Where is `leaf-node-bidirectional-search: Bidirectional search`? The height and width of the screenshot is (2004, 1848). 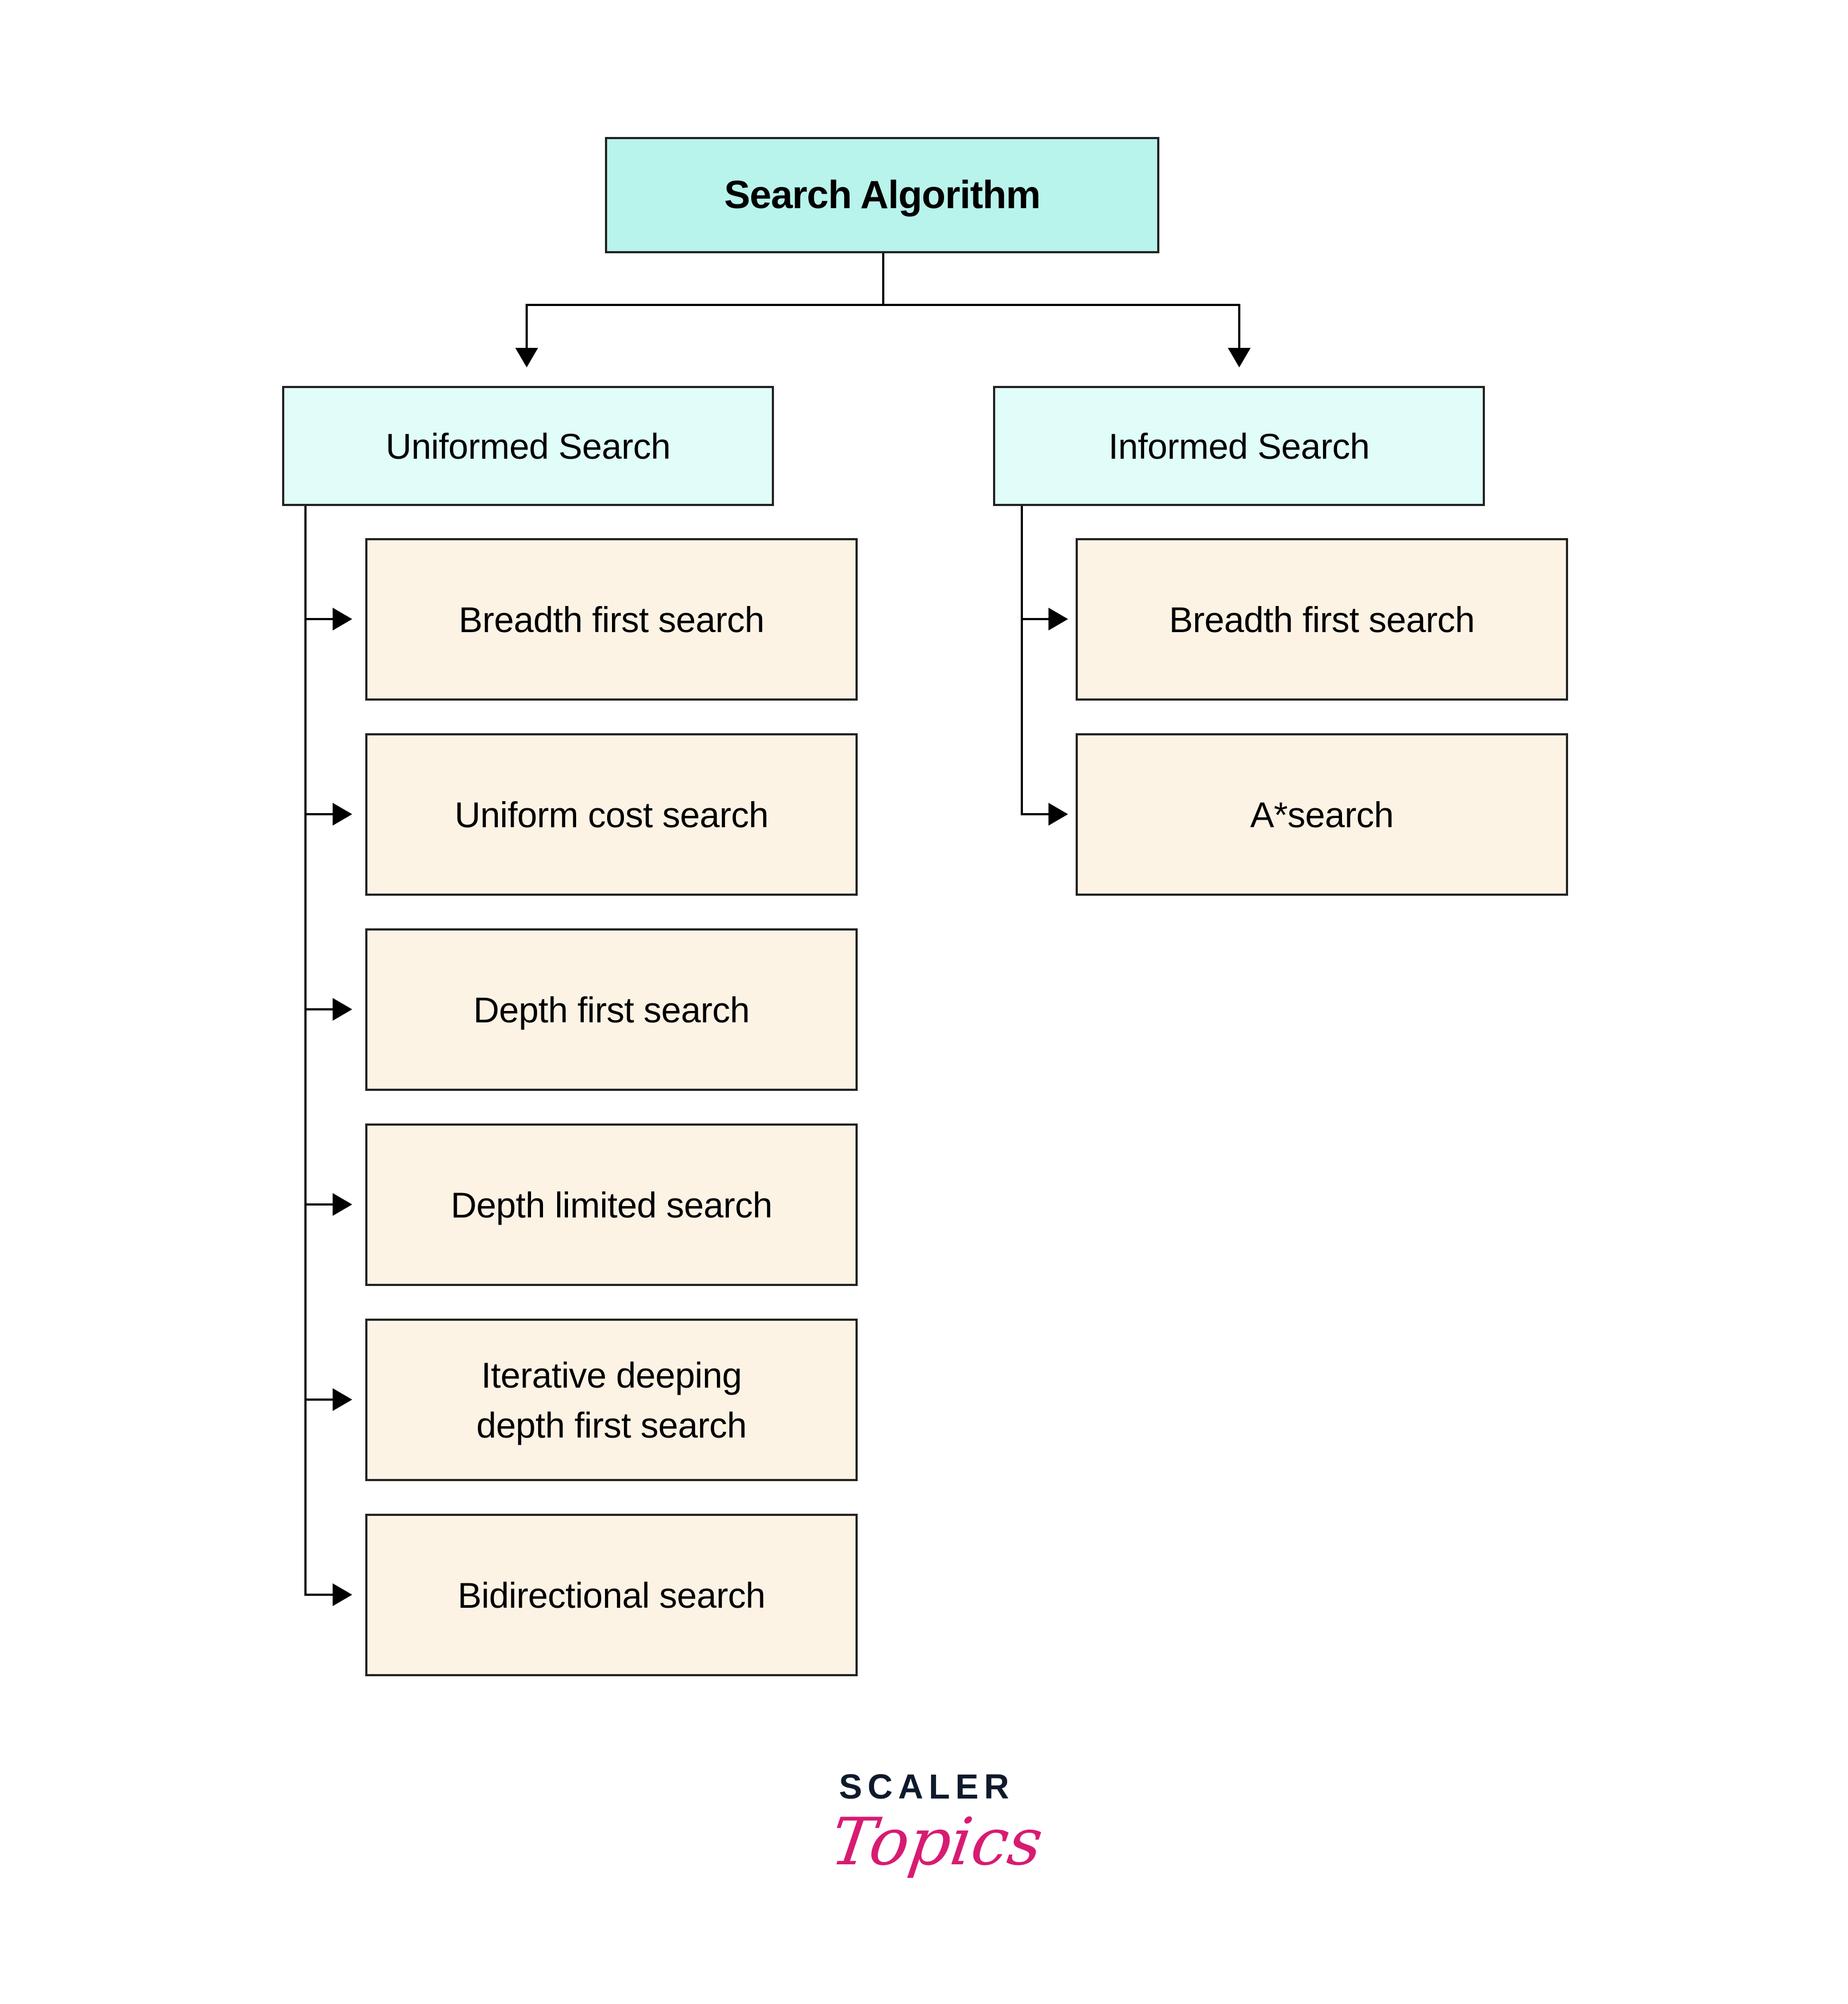 leaf-node-bidirectional-search: Bidirectional search is located at coordinates (612, 1595).